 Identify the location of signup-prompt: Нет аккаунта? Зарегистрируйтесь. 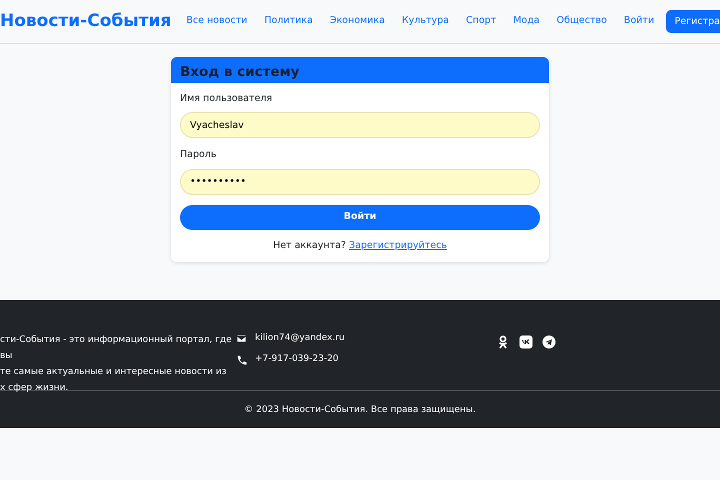
(360, 245).